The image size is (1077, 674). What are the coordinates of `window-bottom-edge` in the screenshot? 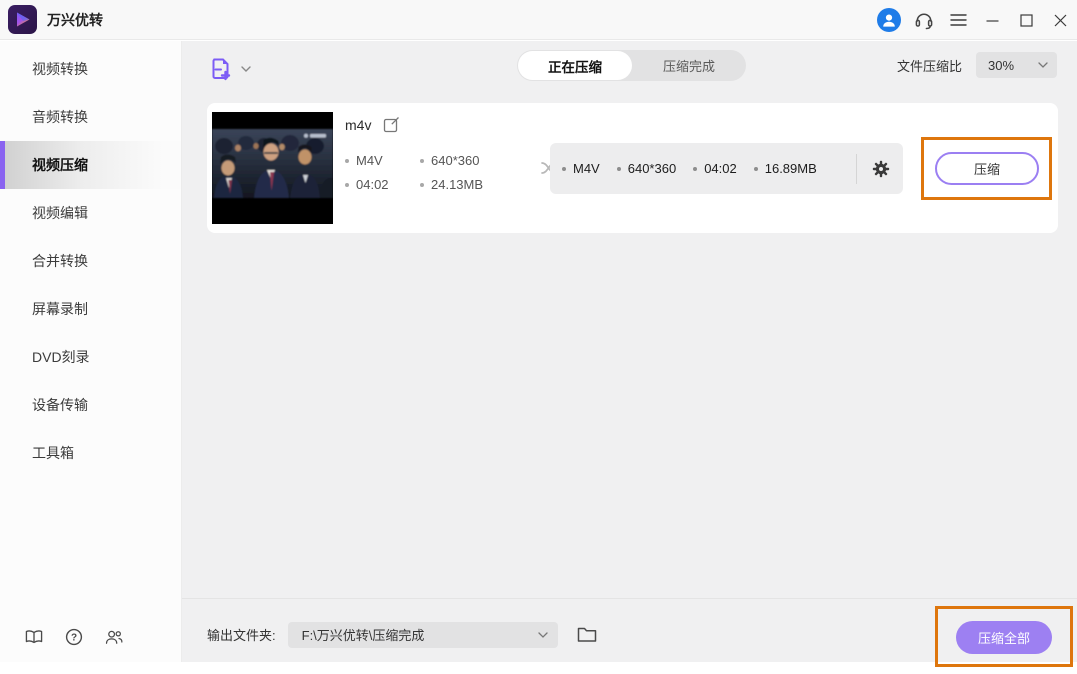 It's located at (538, 668).